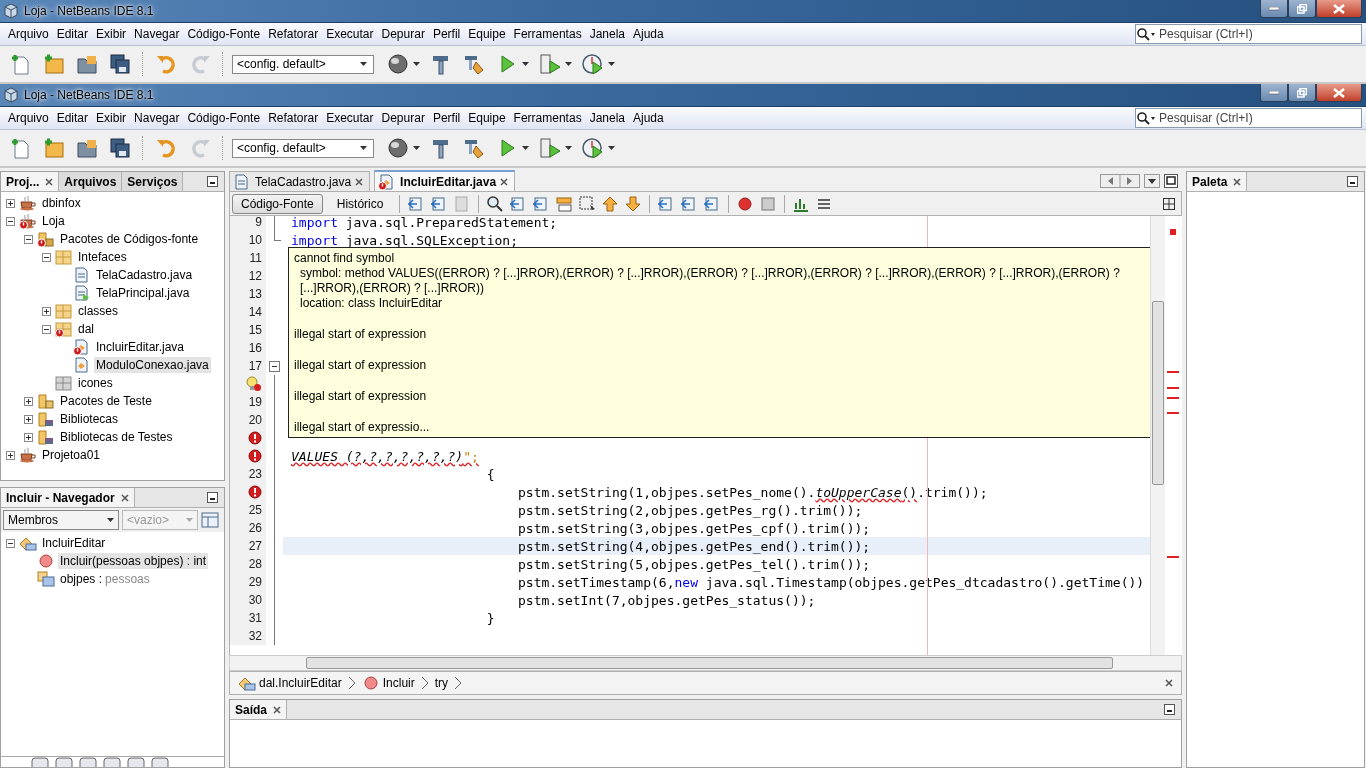 The image size is (1366, 768). Describe the element at coordinates (140, 347) in the screenshot. I see `tree-item: IncluirEditar.java` at that location.